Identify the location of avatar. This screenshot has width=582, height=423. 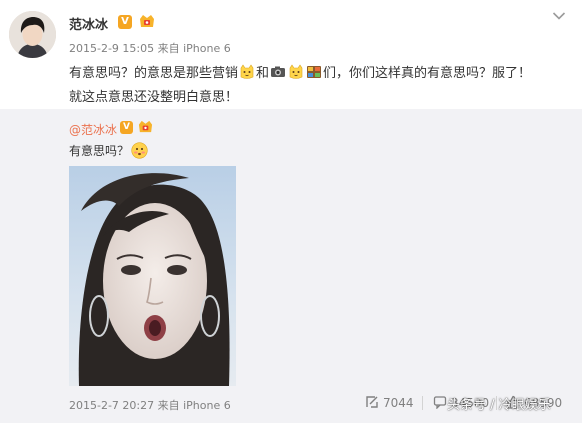
(32, 34).